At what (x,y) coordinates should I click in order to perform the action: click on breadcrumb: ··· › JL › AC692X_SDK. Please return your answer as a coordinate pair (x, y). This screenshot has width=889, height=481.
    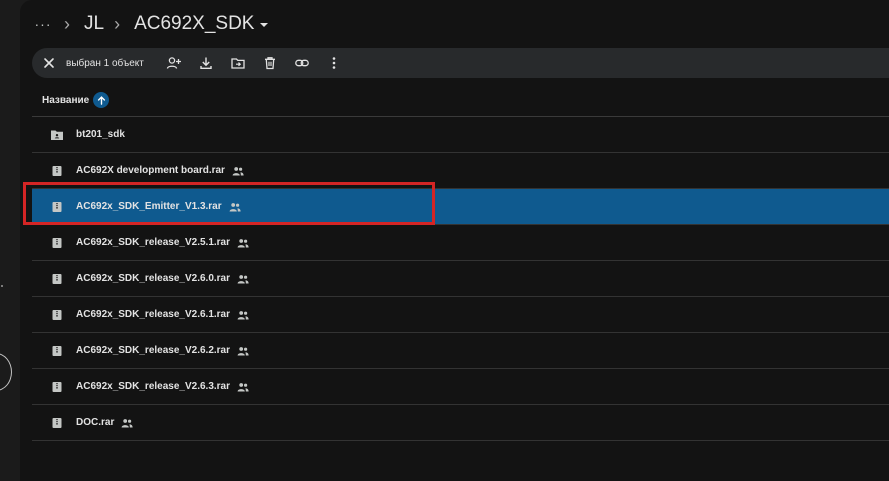
    Looking at the image, I should click on (150, 24).